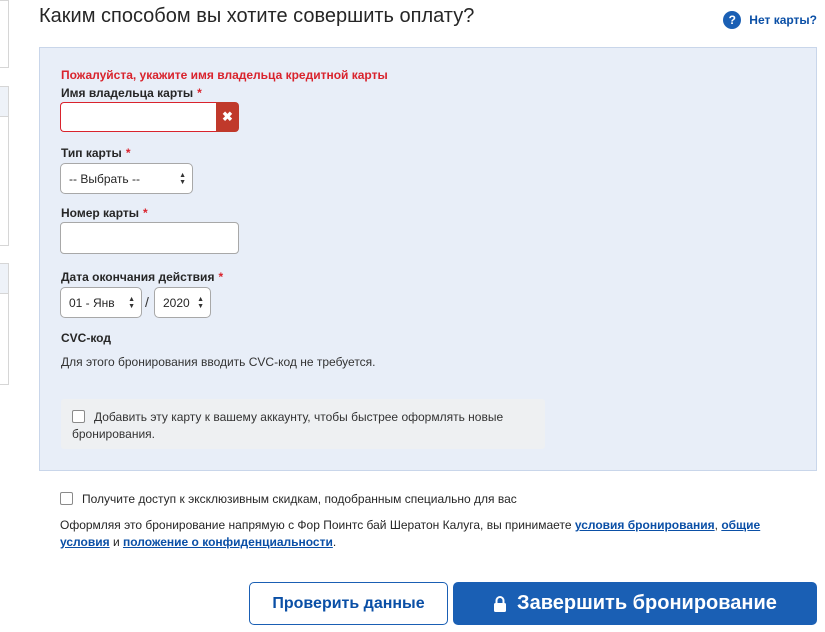 The width and height of the screenshot is (825, 632). Describe the element at coordinates (500, 603) in the screenshot. I see `lock-icon` at that location.